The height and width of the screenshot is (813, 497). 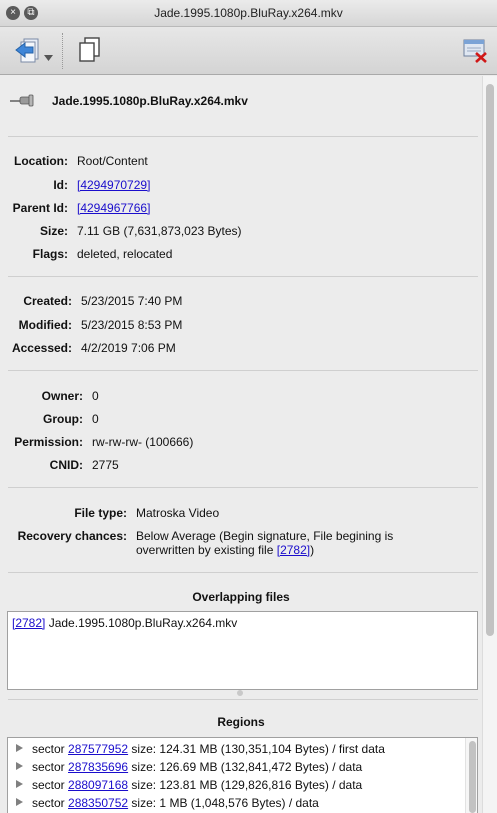 What do you see at coordinates (60, 185) in the screenshot?
I see `id-label: Id:` at bounding box center [60, 185].